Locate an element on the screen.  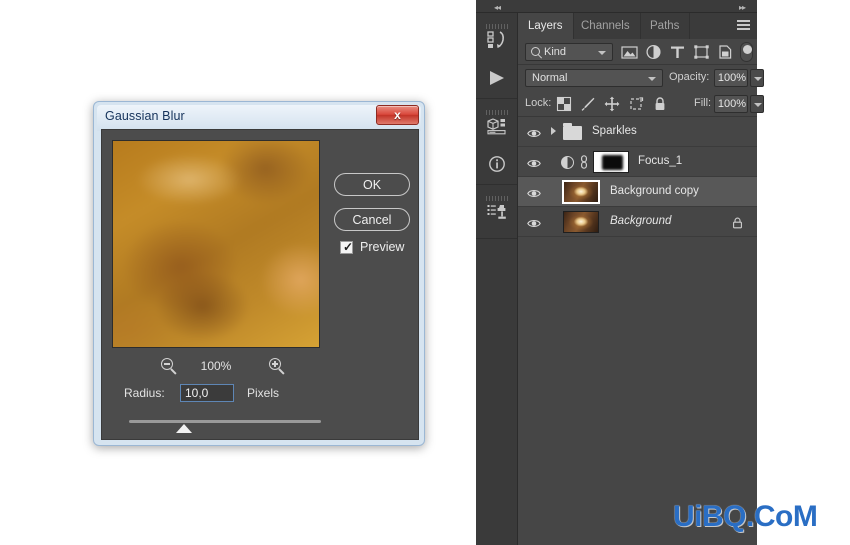
close-button: x is located at coordinates (397, 115).